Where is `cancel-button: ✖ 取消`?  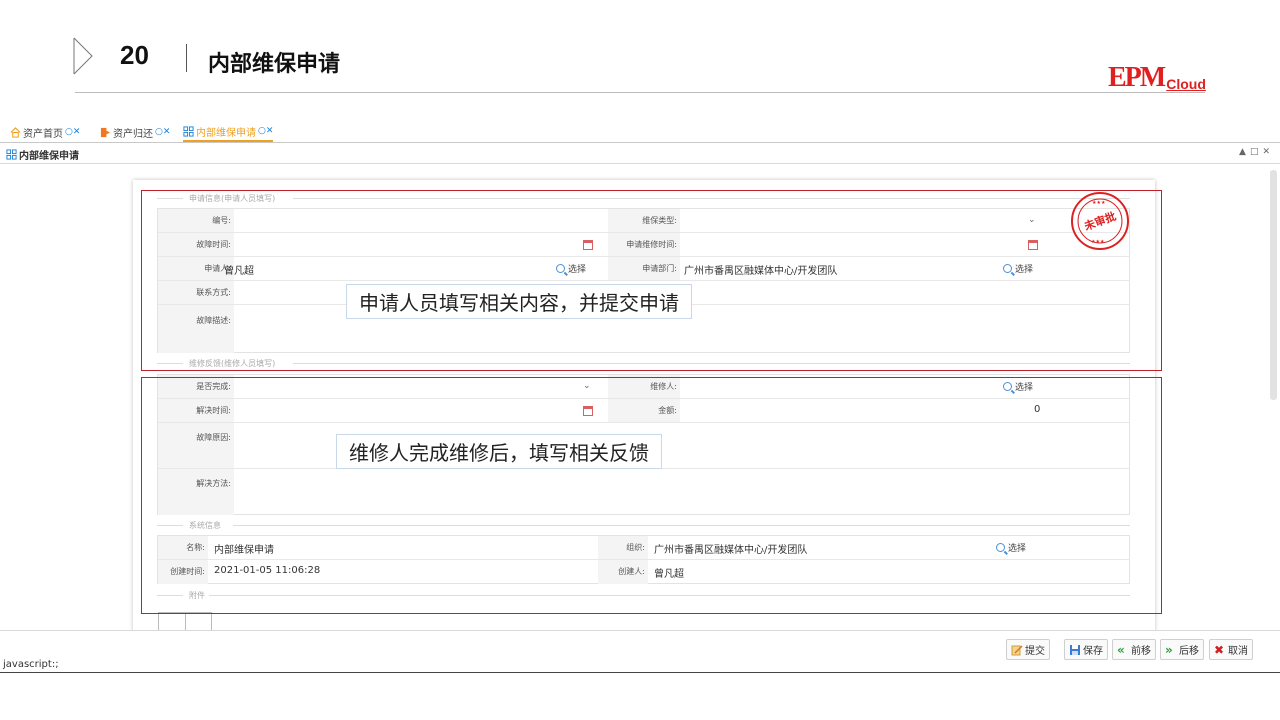 cancel-button: ✖ 取消 is located at coordinates (1231, 649).